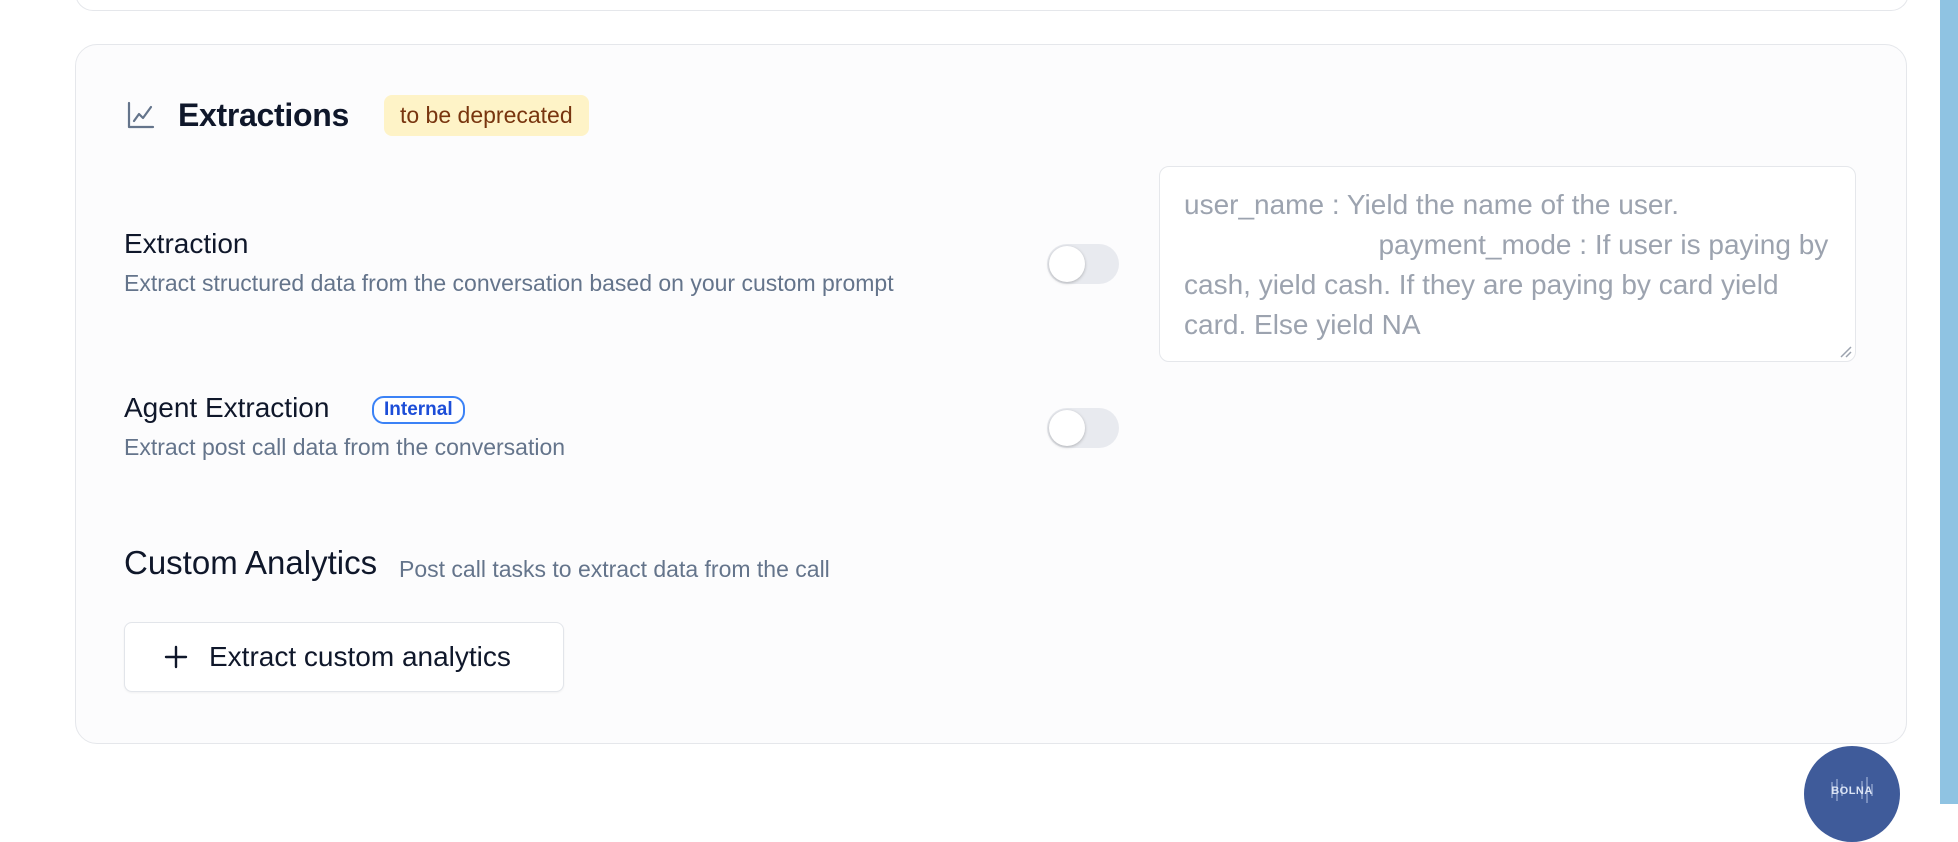 This screenshot has height=842, width=1958. I want to click on extractions-header: Extractions to be deprecated, so click(357, 115).